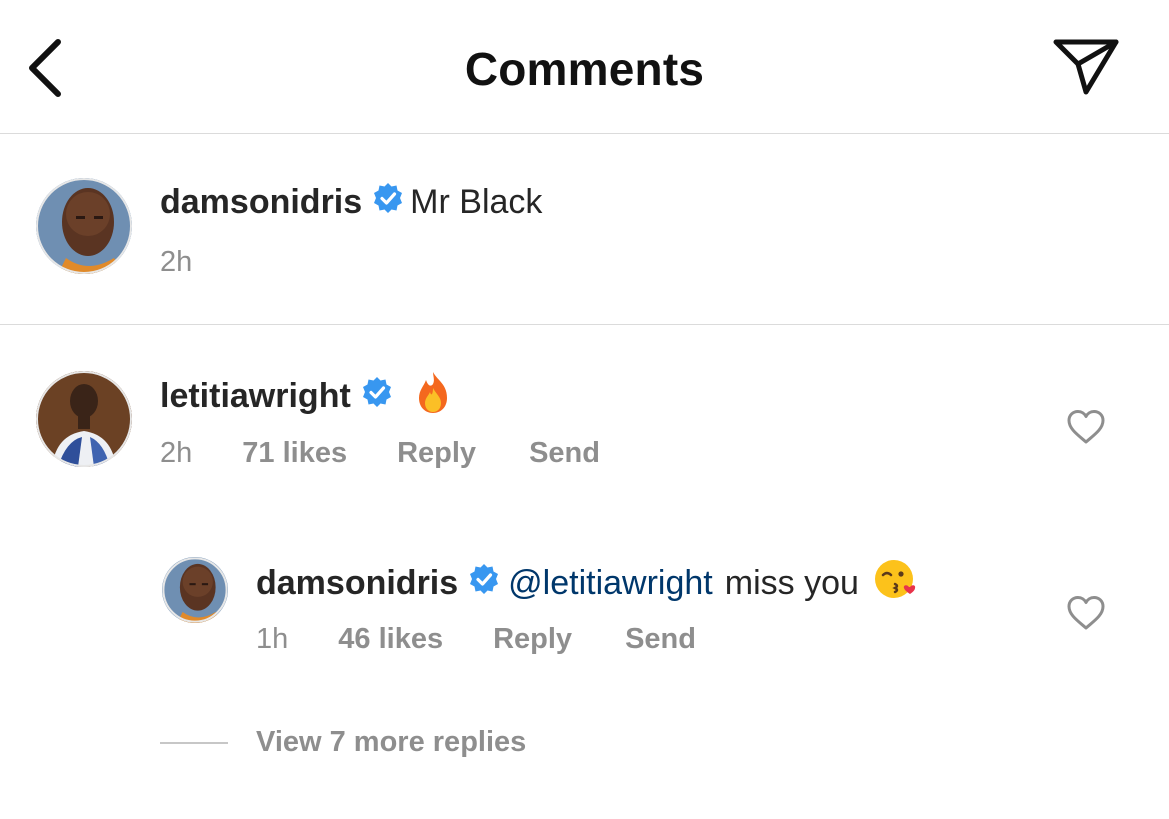 Image resolution: width=1169 pixels, height=819 pixels. What do you see at coordinates (391, 742) in the screenshot?
I see `view-more-replies-label: View 7 more replies` at bounding box center [391, 742].